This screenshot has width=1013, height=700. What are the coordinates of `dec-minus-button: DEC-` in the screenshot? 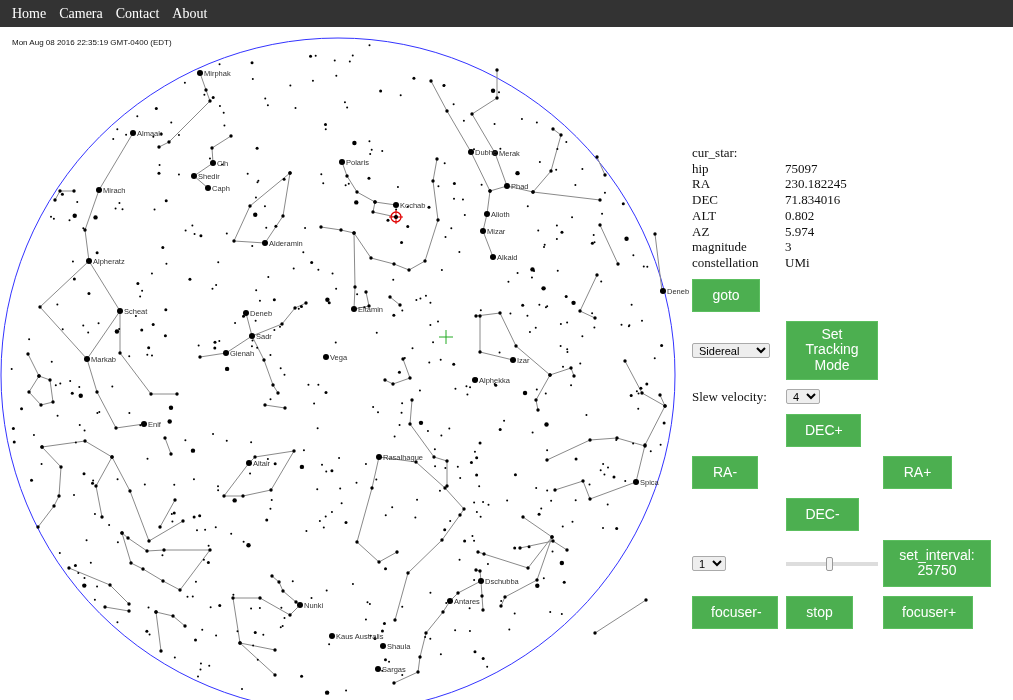 It's located at (822, 514).